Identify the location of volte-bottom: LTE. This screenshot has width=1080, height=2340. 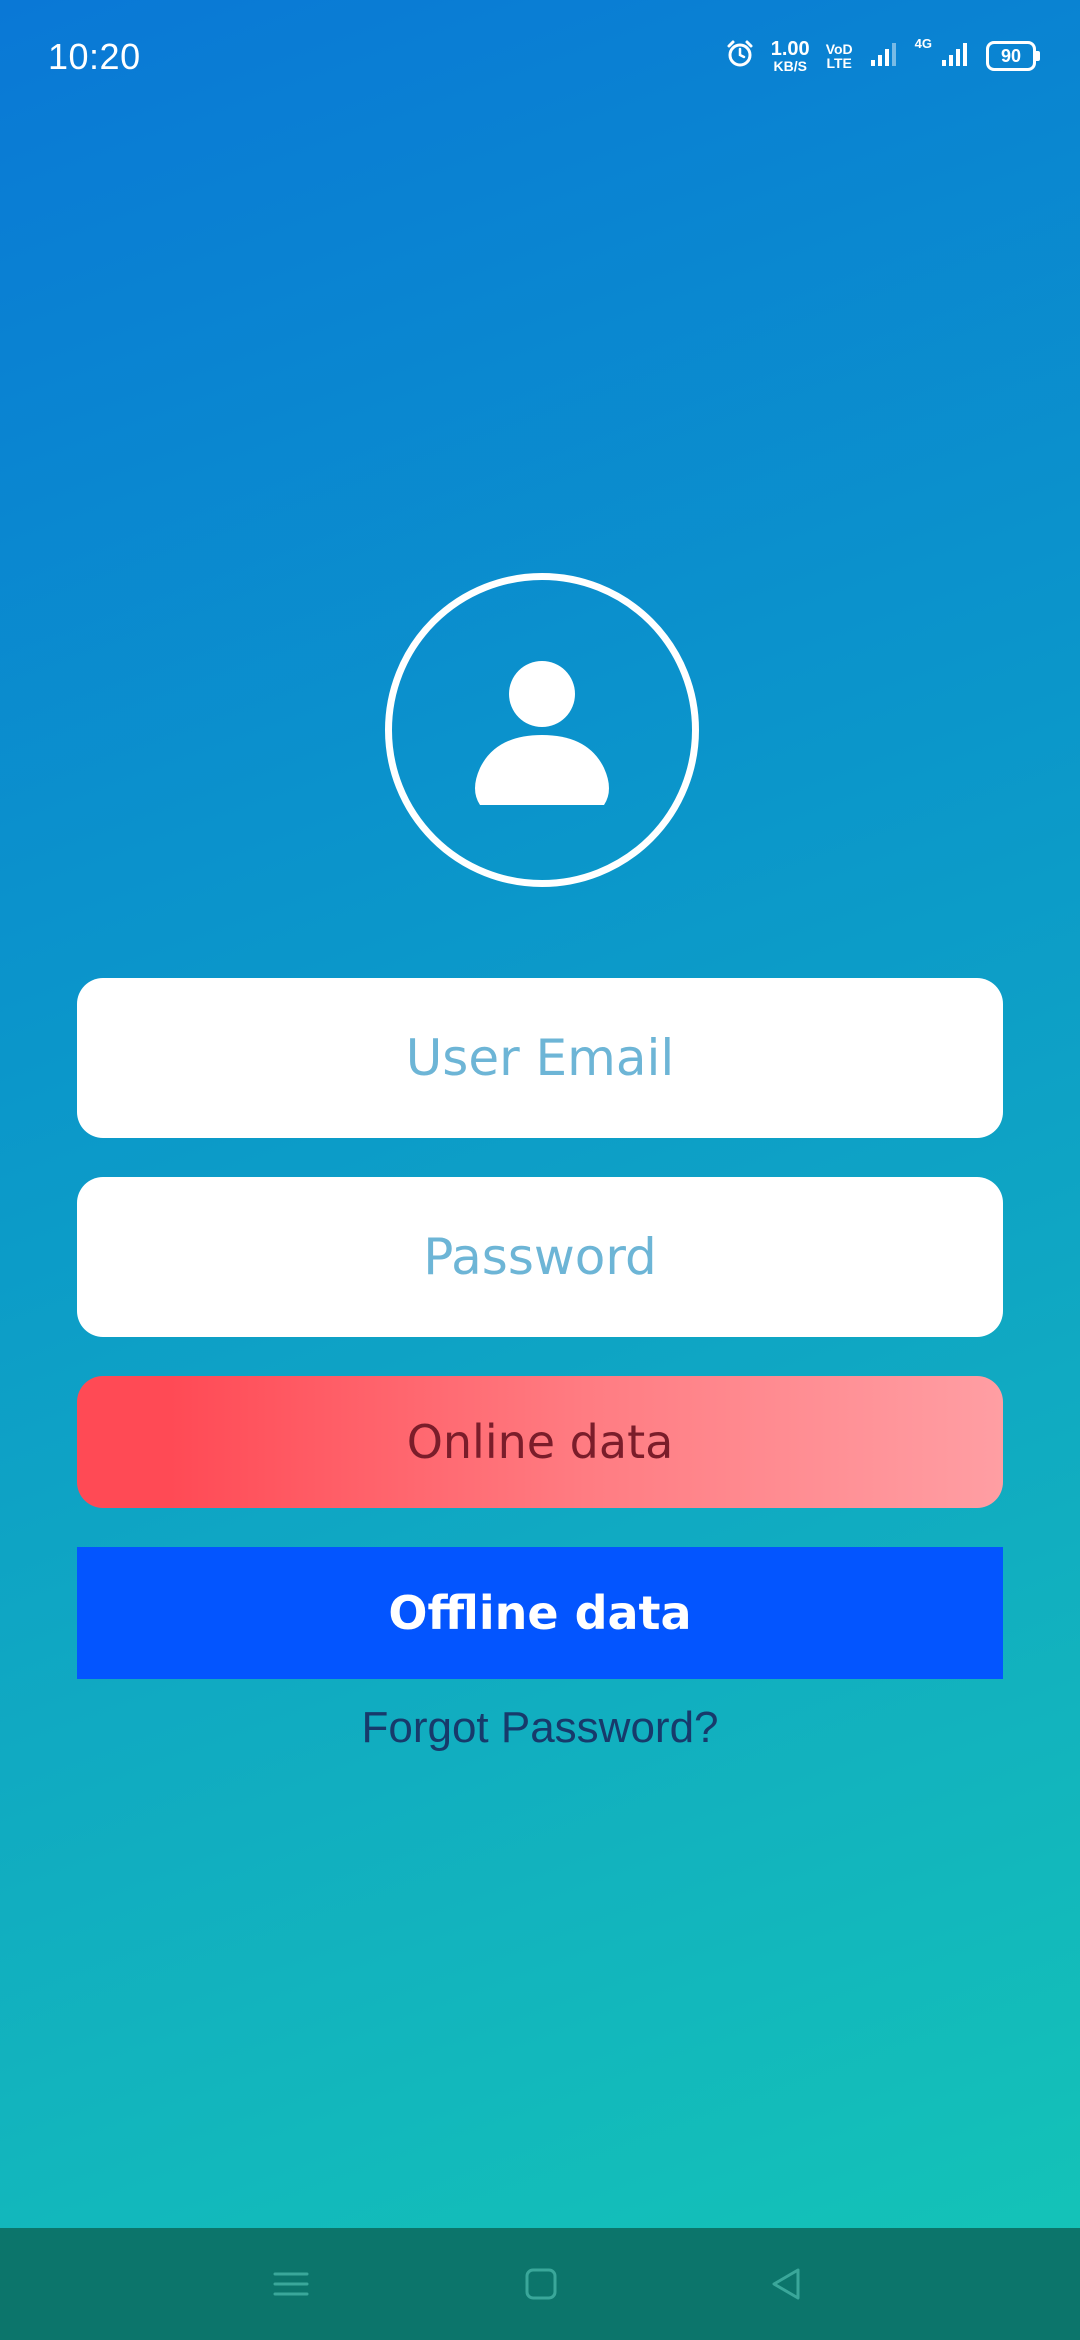
(839, 63).